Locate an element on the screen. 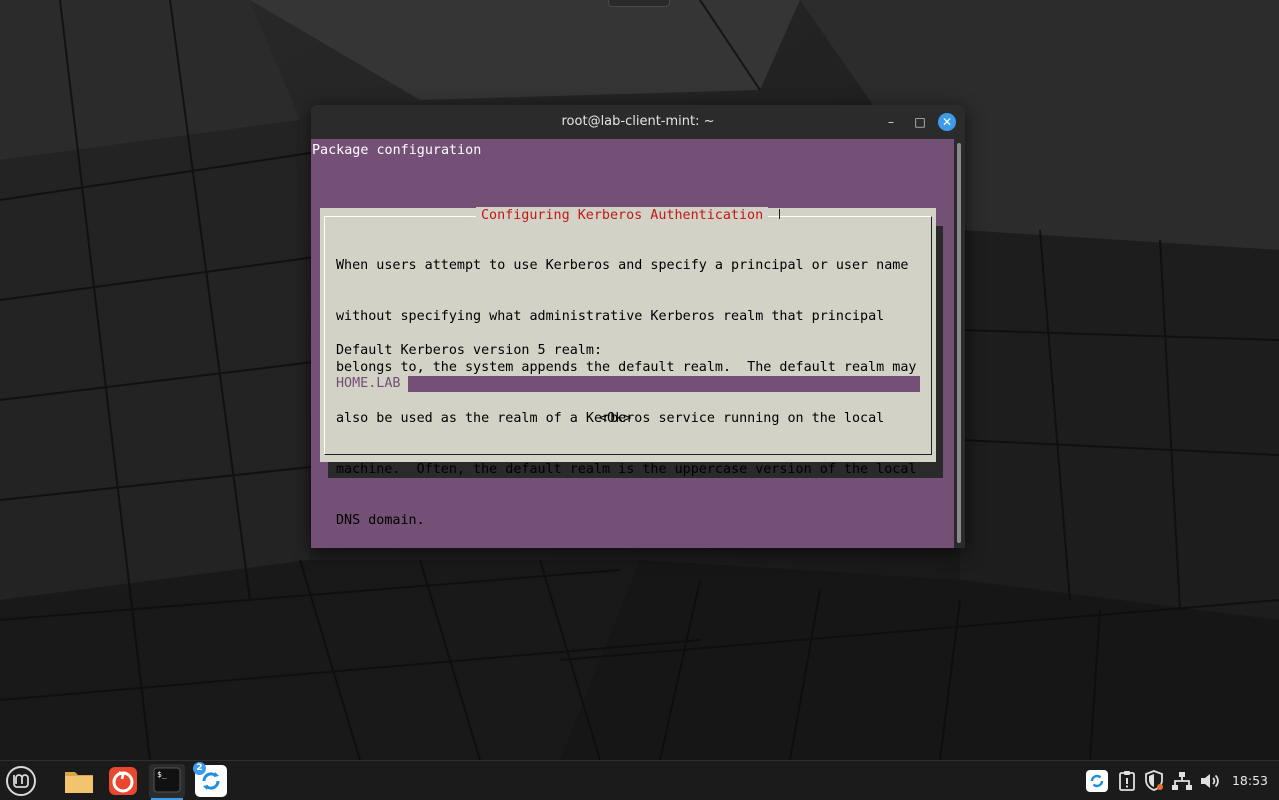 The width and height of the screenshot is (1279, 800). scrollbar-thumb is located at coordinates (959, 343).